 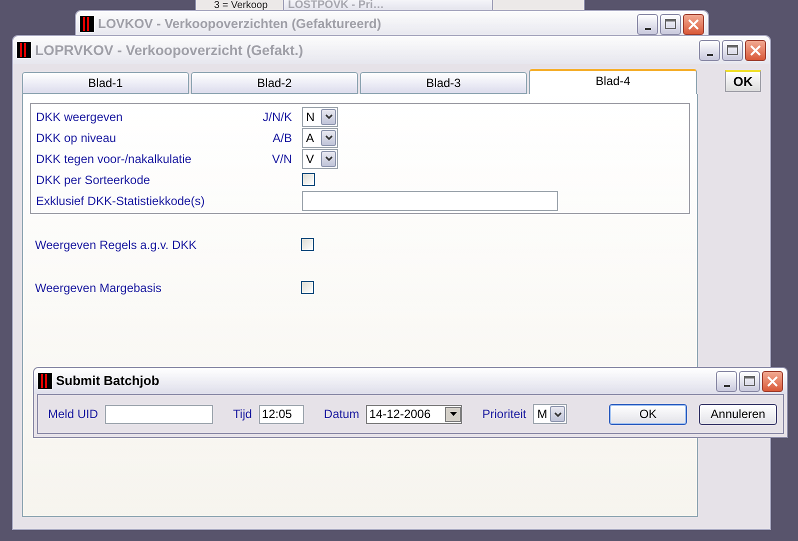 I want to click on date-value: 14-12-2006, so click(x=400, y=414).